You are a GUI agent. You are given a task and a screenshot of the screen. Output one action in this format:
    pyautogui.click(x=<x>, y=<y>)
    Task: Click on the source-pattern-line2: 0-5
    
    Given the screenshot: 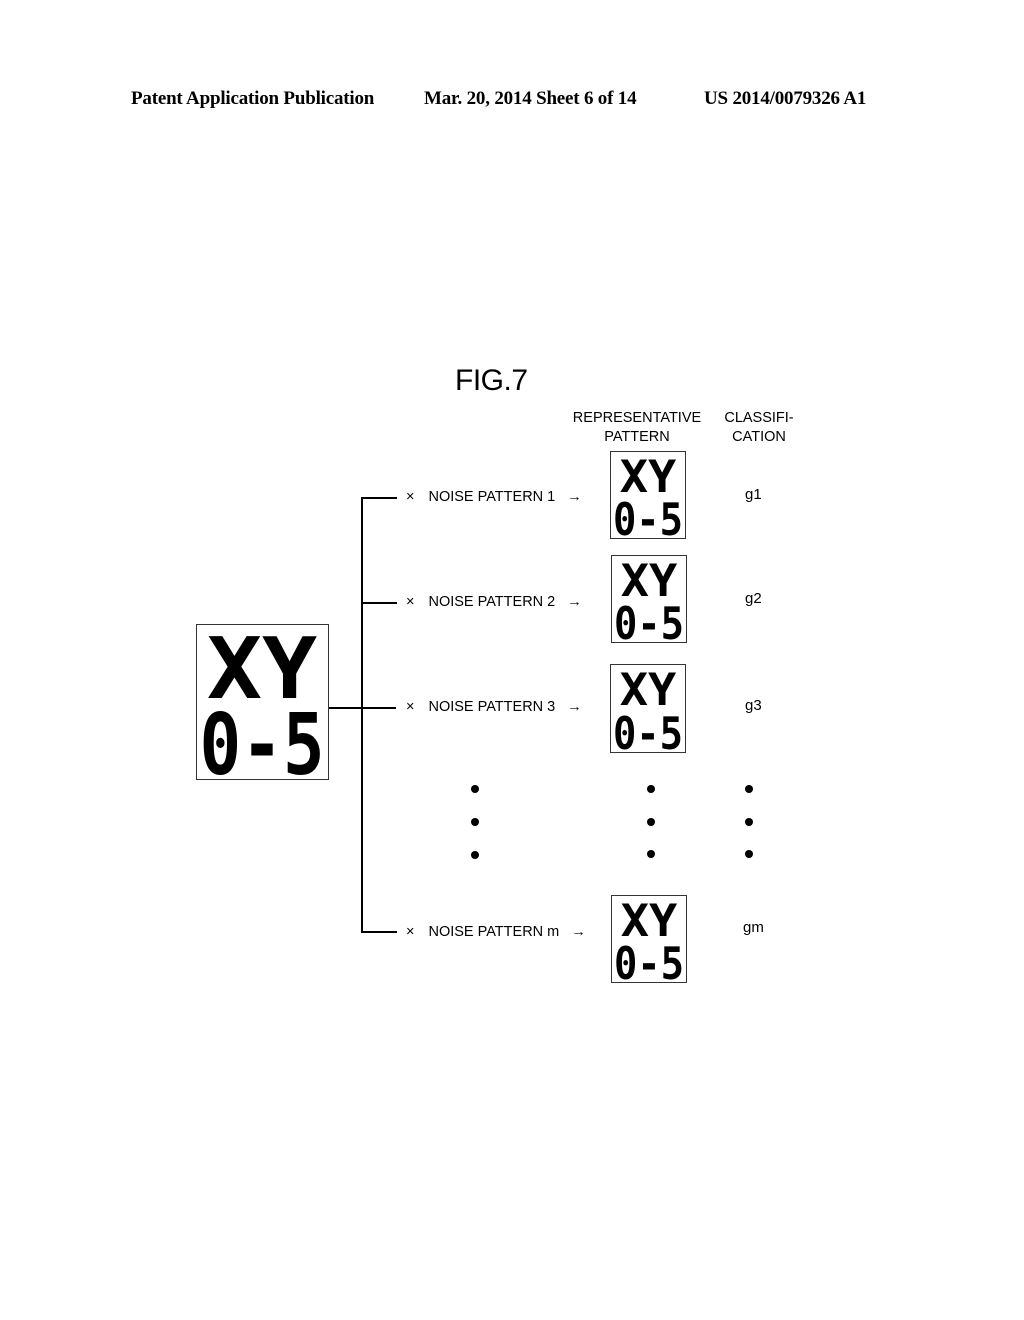 What is the action you would take?
    pyautogui.click(x=261, y=737)
    